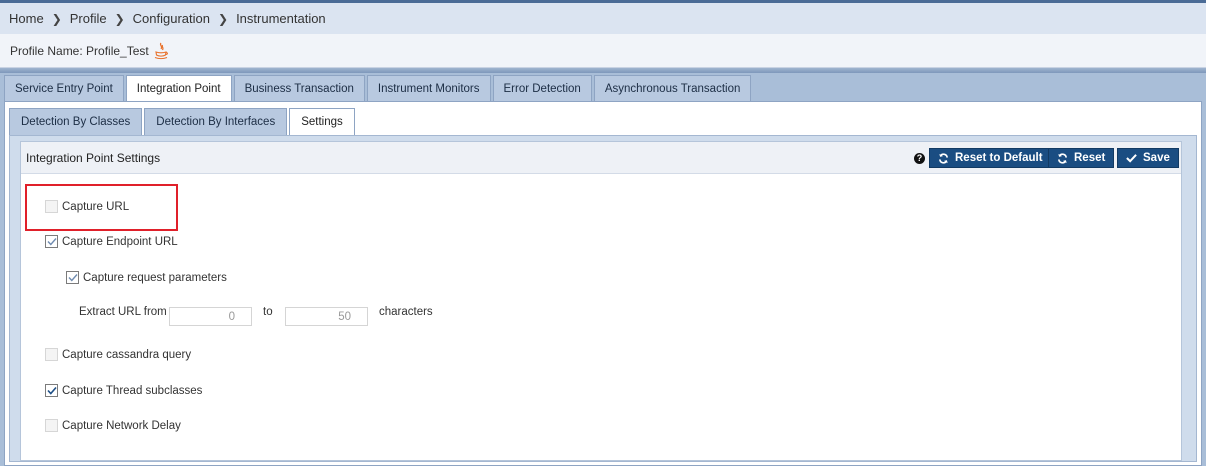 This screenshot has height=466, width=1206. Describe the element at coordinates (88, 18) in the screenshot. I see `breadcrumb-profile: Profile` at that location.